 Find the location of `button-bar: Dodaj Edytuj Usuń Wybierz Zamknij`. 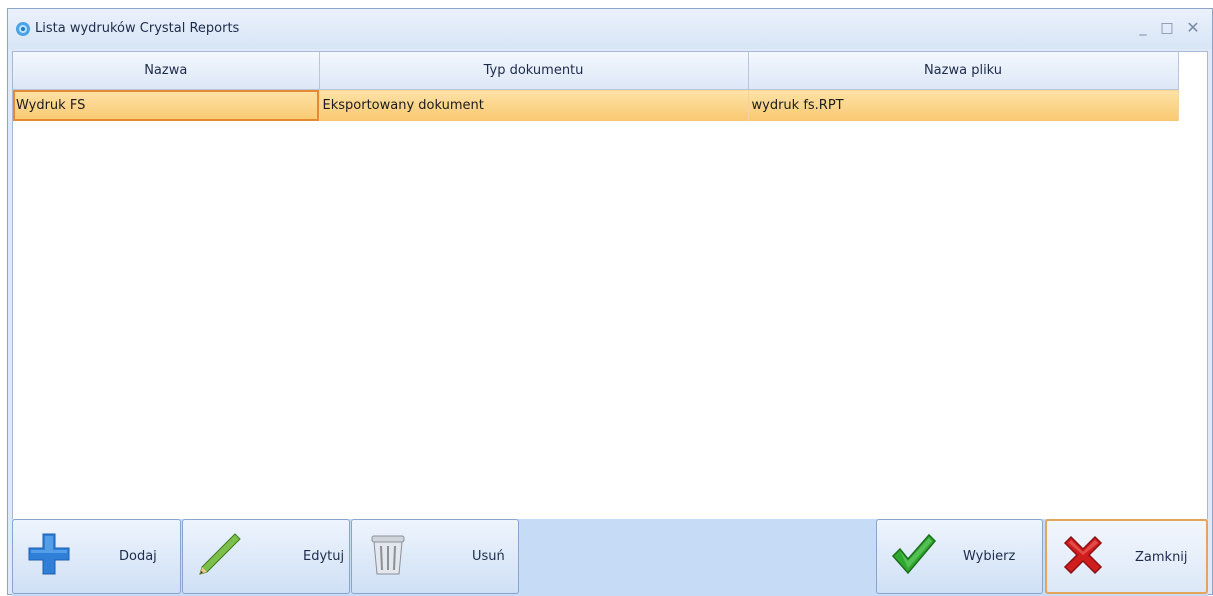

button-bar: Dodaj Edytuj Usuń Wybierz Zamknij is located at coordinates (610, 557).